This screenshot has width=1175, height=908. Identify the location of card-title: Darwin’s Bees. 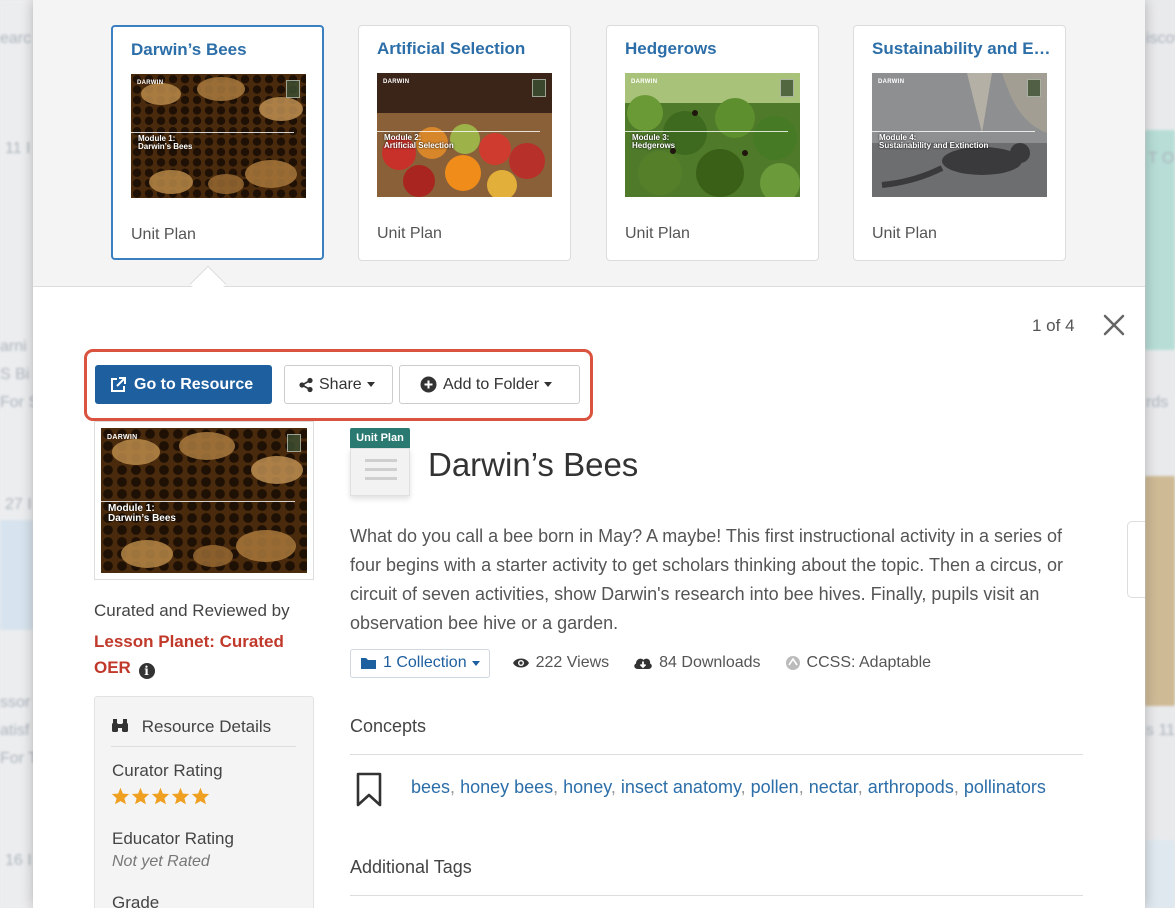
(189, 49).